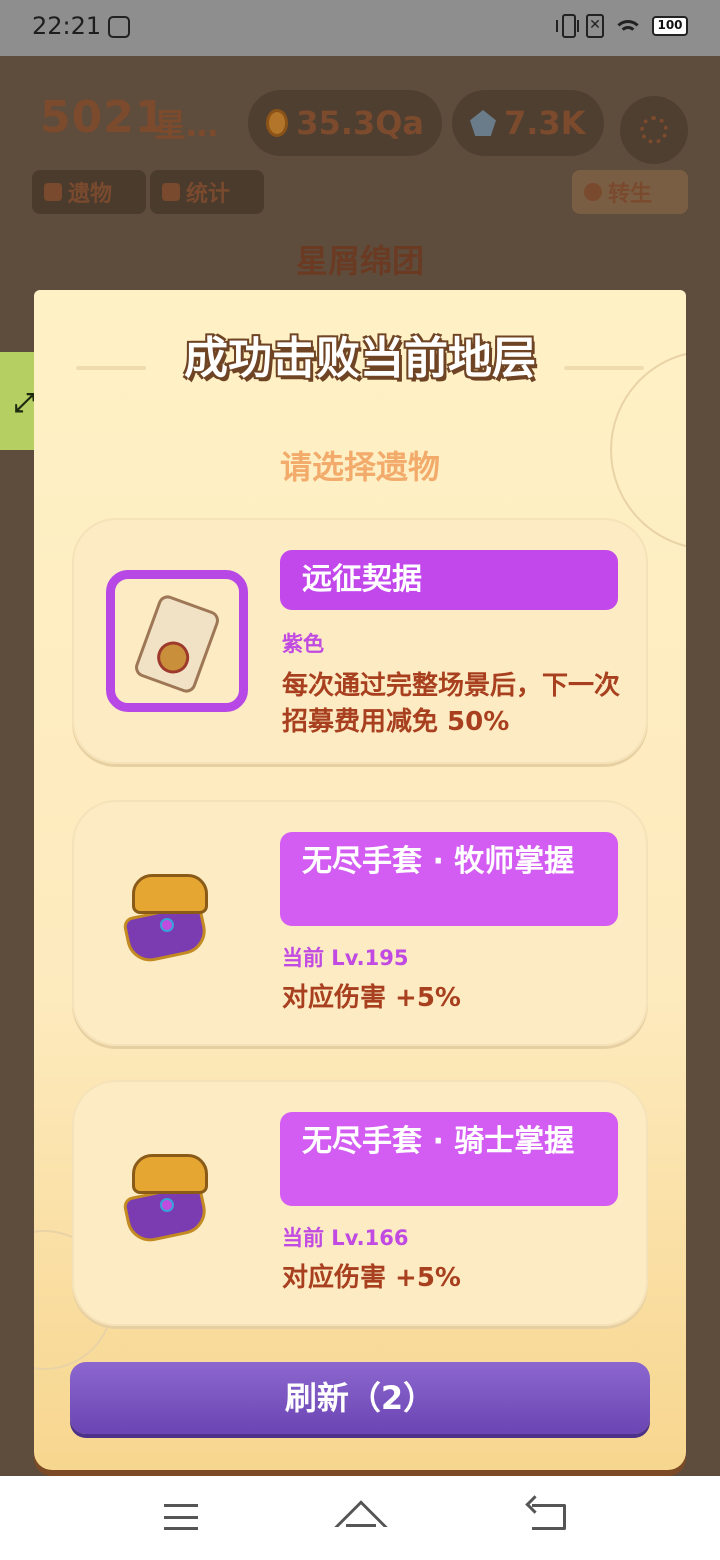 The height and width of the screenshot is (1560, 720). What do you see at coordinates (360, 641) in the screenshot?
I see `relic-option-card: 远征契据 紫色 每次通过完整场景后，下一次招募费用减免 50%` at bounding box center [360, 641].